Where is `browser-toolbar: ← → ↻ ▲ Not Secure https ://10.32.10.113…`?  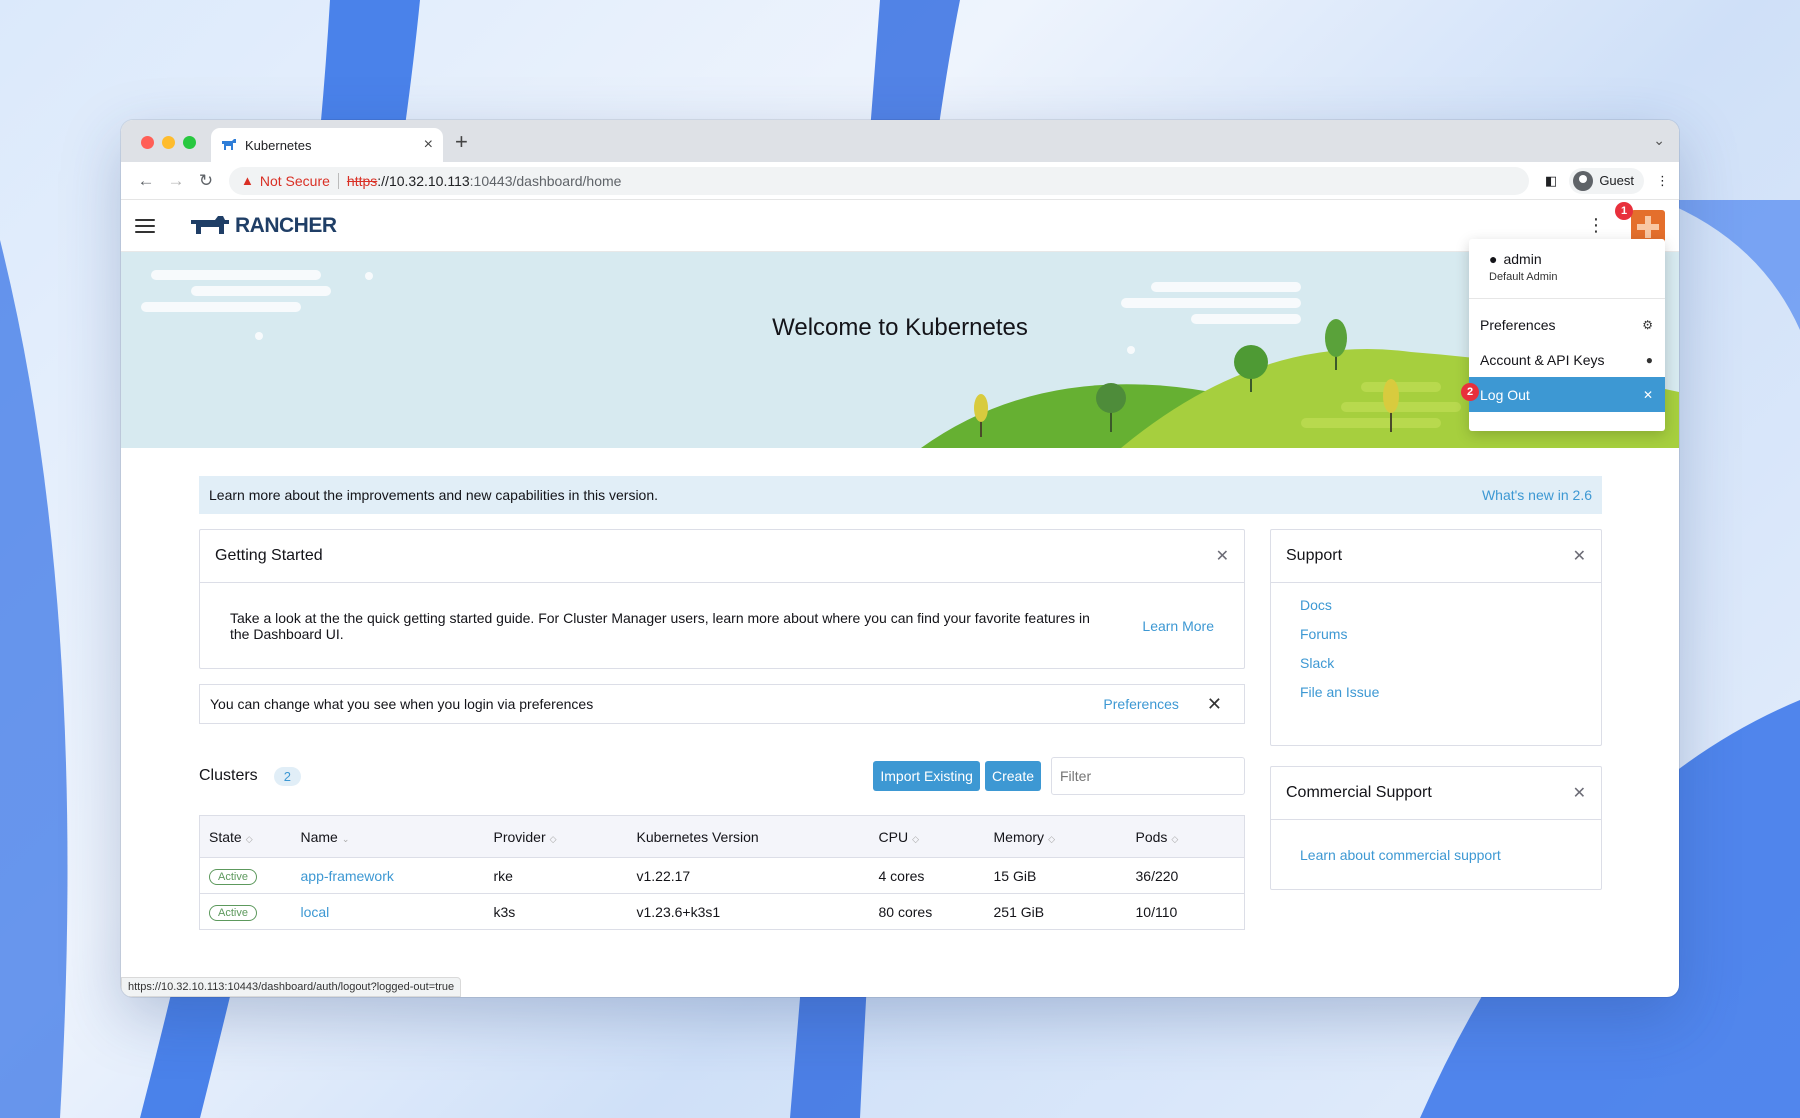 browser-toolbar: ← → ↻ ▲ Not Secure https ://10.32.10.113… is located at coordinates (900, 181).